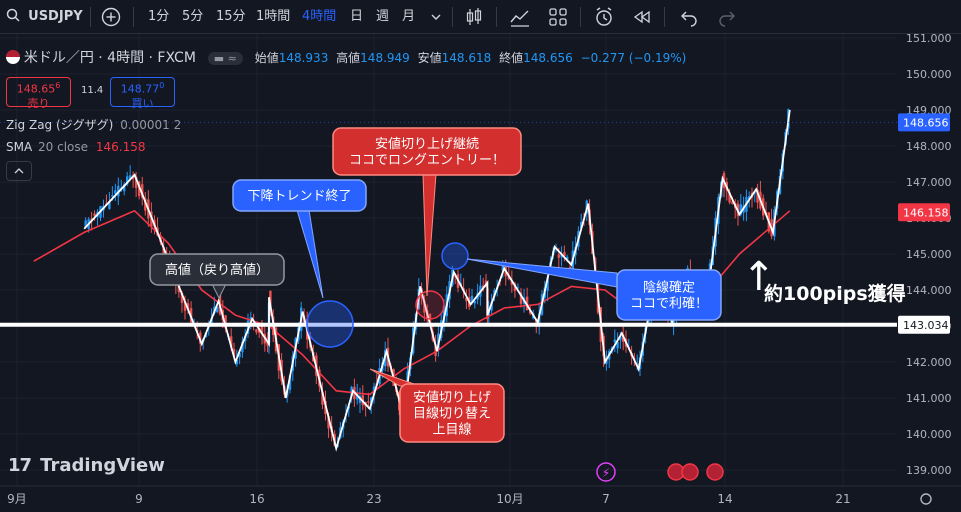 This screenshot has height=512, width=961. I want to click on callout-high-text: 高値（戻り高値）, so click(217, 270).